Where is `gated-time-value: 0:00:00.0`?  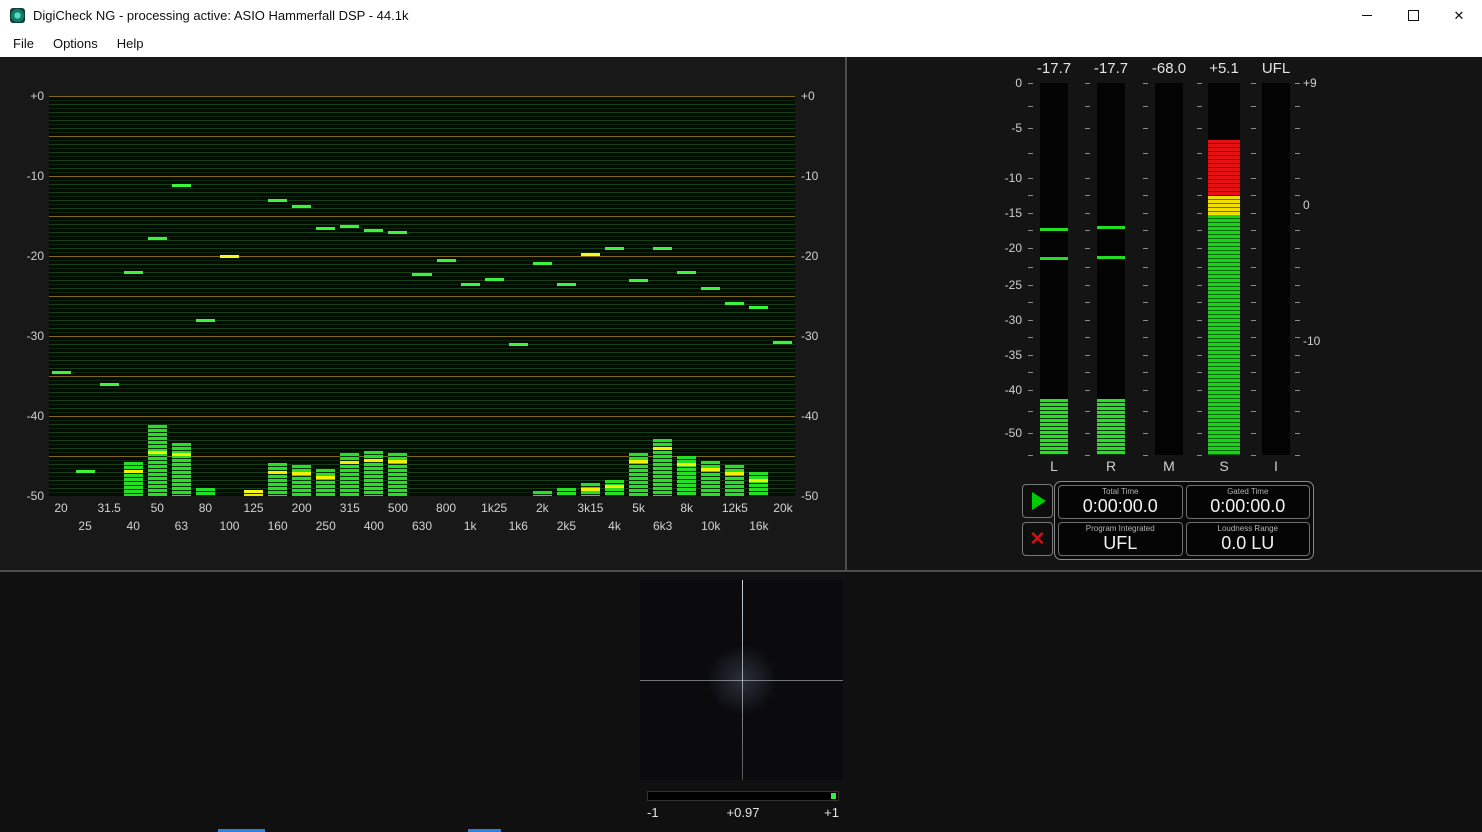
gated-time-value: 0:00:00.0 is located at coordinates (1248, 506).